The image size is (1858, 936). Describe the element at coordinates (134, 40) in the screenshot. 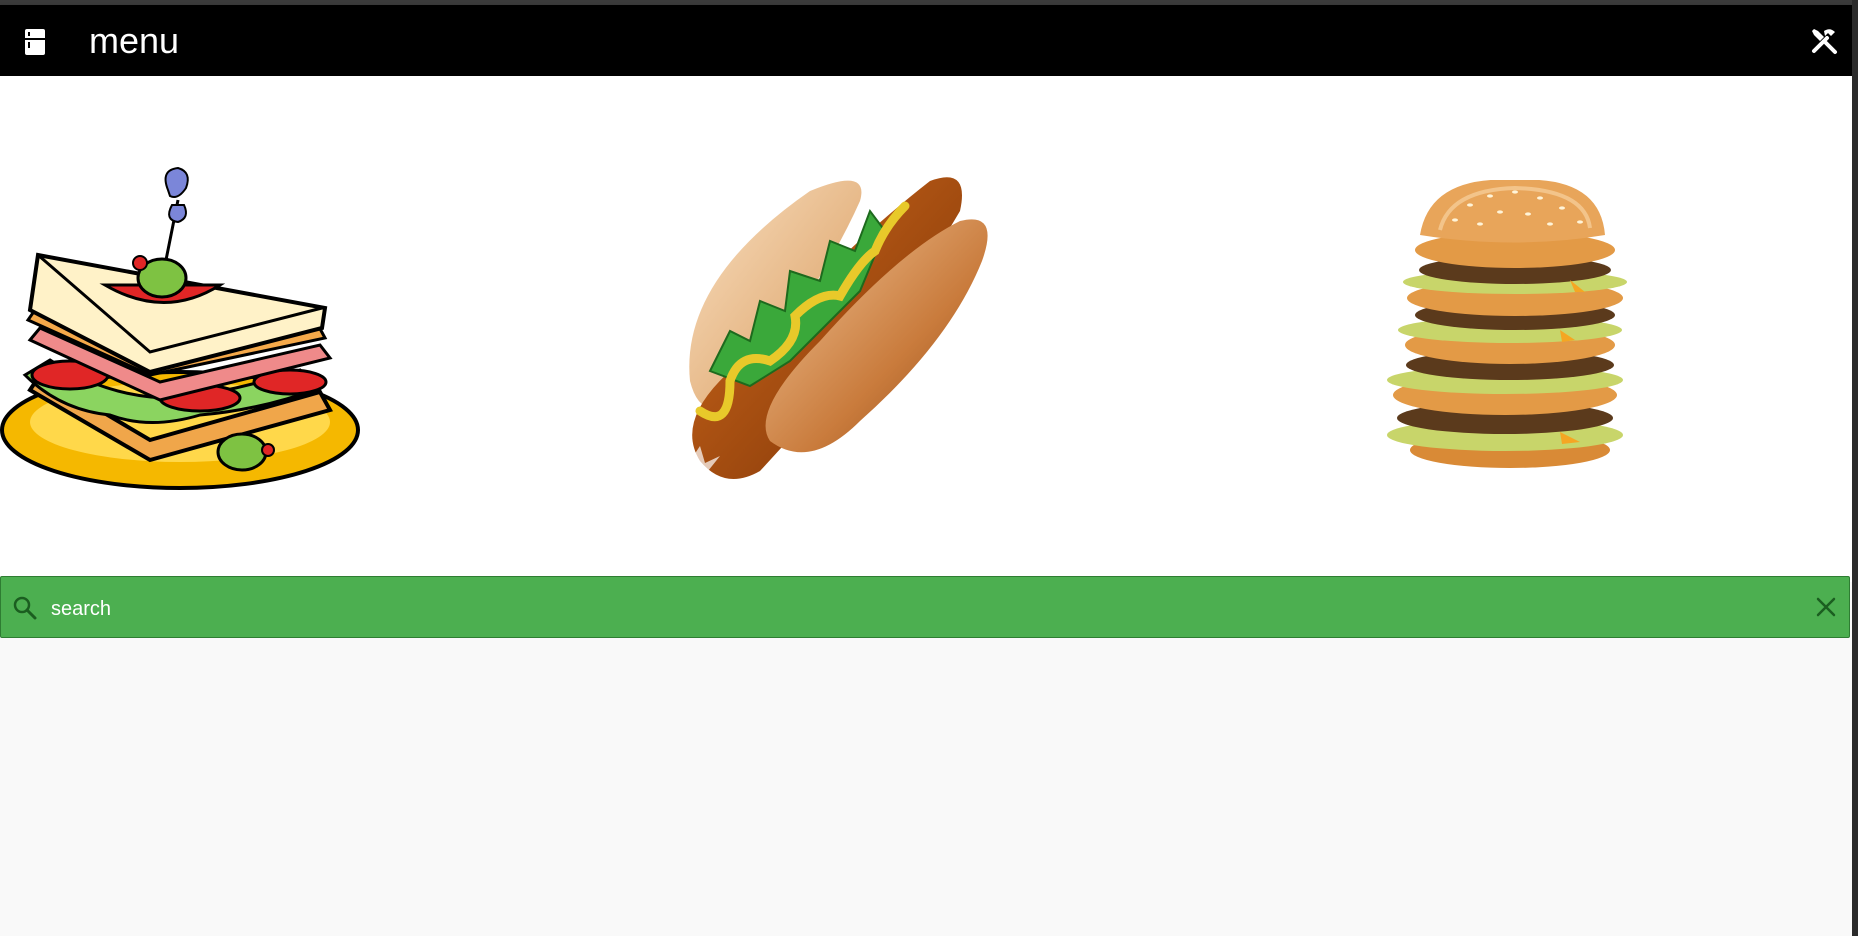

I see `page-title: menu` at that location.